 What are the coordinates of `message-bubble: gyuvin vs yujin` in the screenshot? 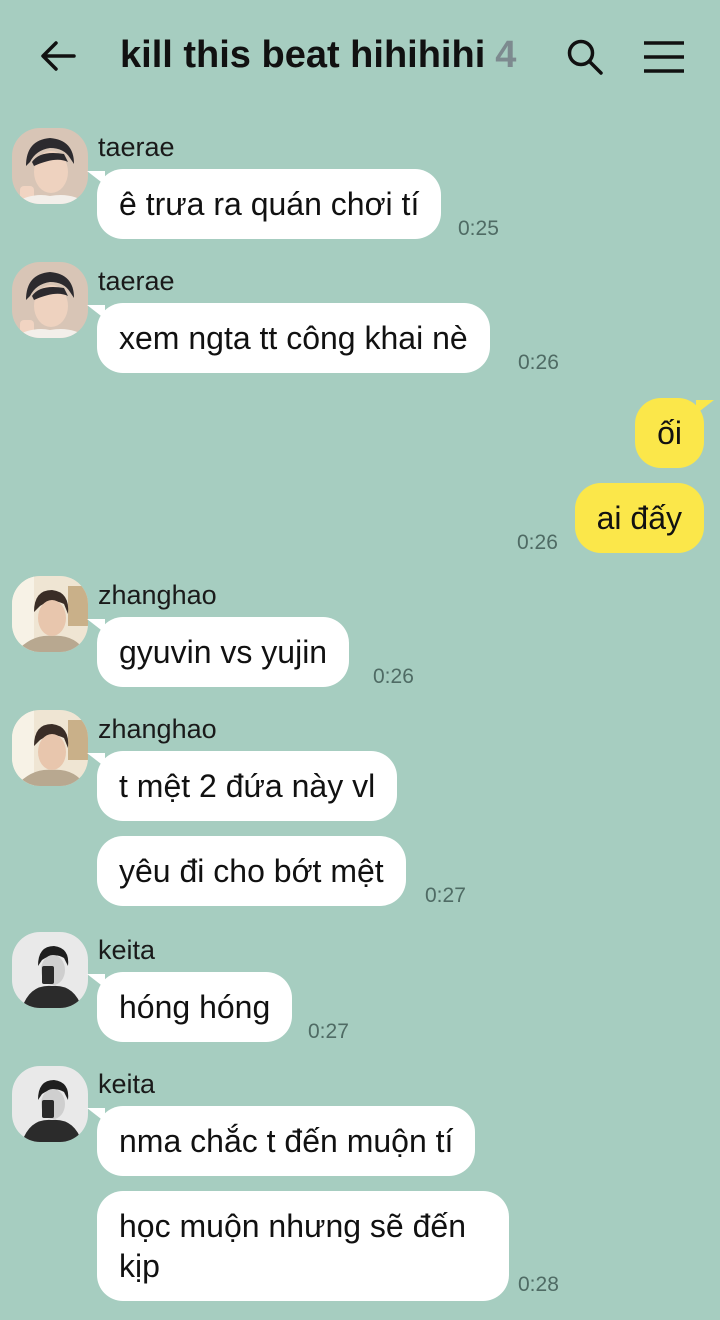 It's located at (218, 652).